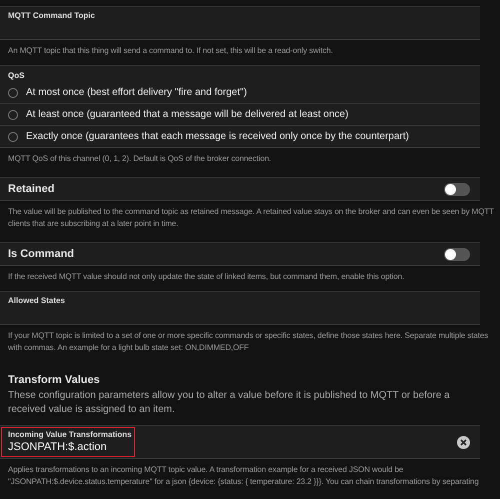  I want to click on field-label: Allowed States, so click(37, 300).